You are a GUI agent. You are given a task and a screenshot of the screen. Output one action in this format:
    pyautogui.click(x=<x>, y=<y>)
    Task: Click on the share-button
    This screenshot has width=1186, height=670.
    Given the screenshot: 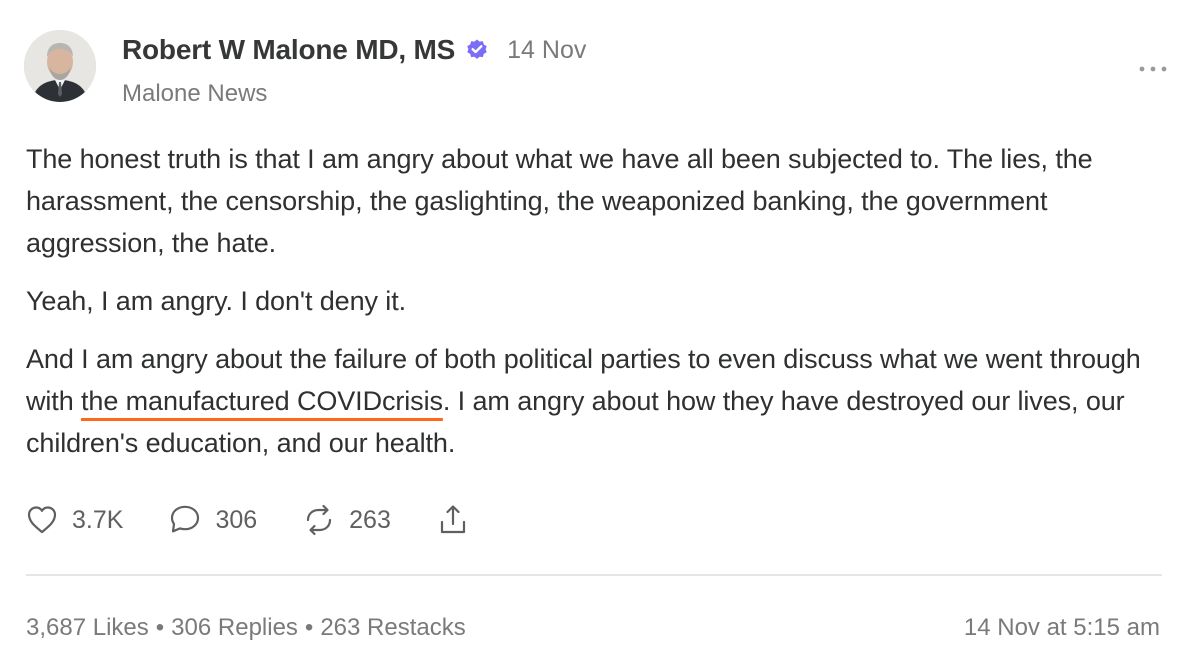 What is the action you would take?
    pyautogui.click(x=453, y=520)
    